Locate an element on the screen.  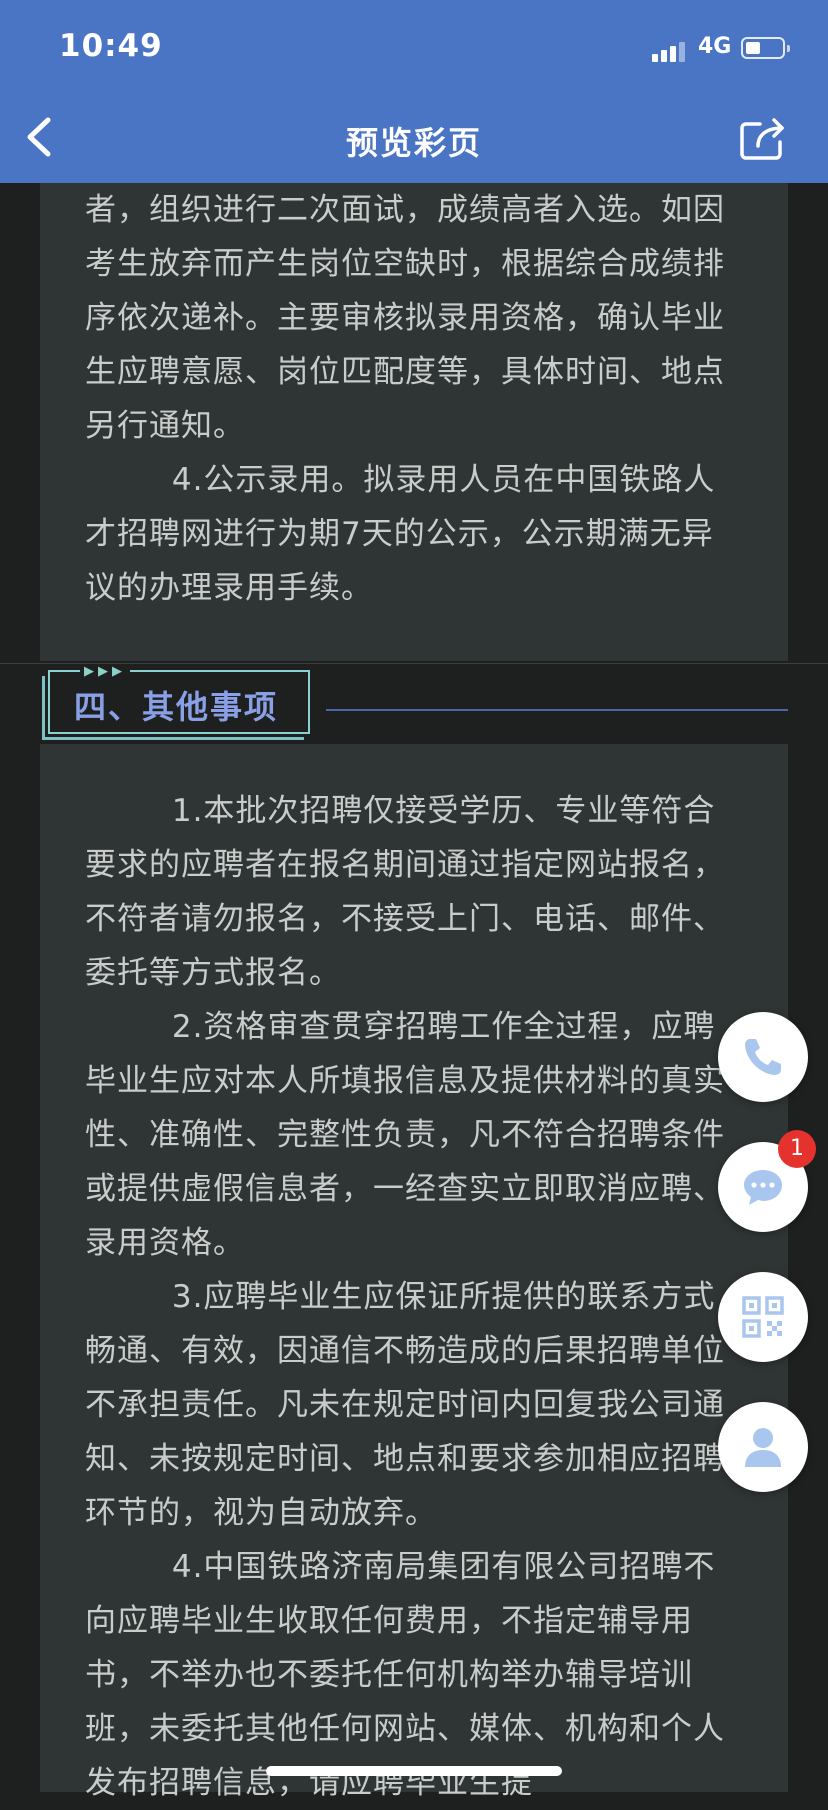
qr-code-icon is located at coordinates (763, 1317).